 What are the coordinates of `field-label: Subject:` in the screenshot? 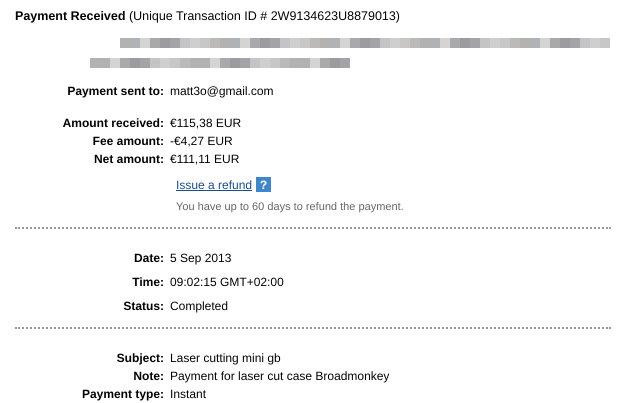 It's located at (140, 358).